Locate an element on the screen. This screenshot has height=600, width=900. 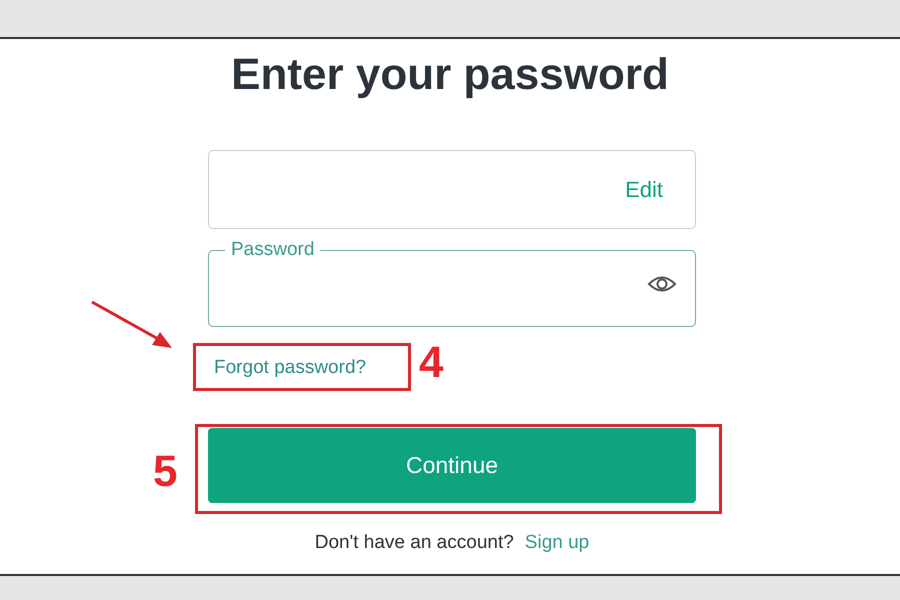
password-field: Password is located at coordinates (452, 283).